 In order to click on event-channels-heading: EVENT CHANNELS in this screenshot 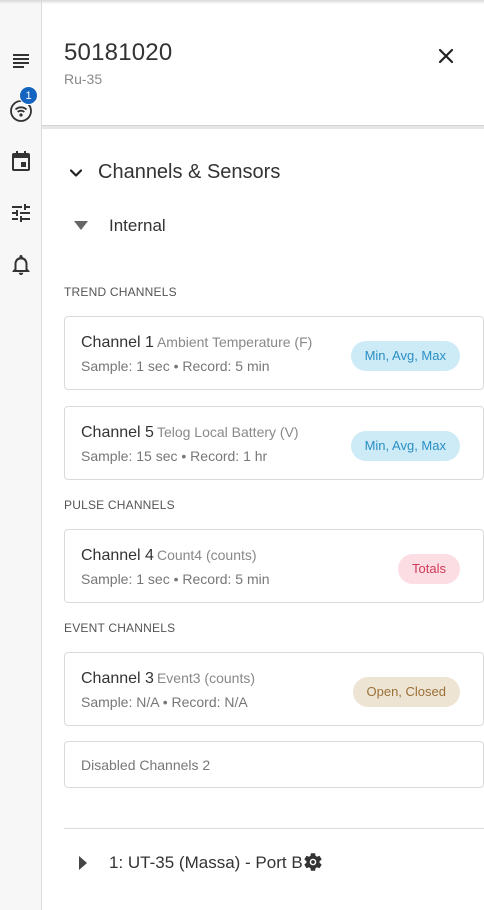, I will do `click(120, 628)`.